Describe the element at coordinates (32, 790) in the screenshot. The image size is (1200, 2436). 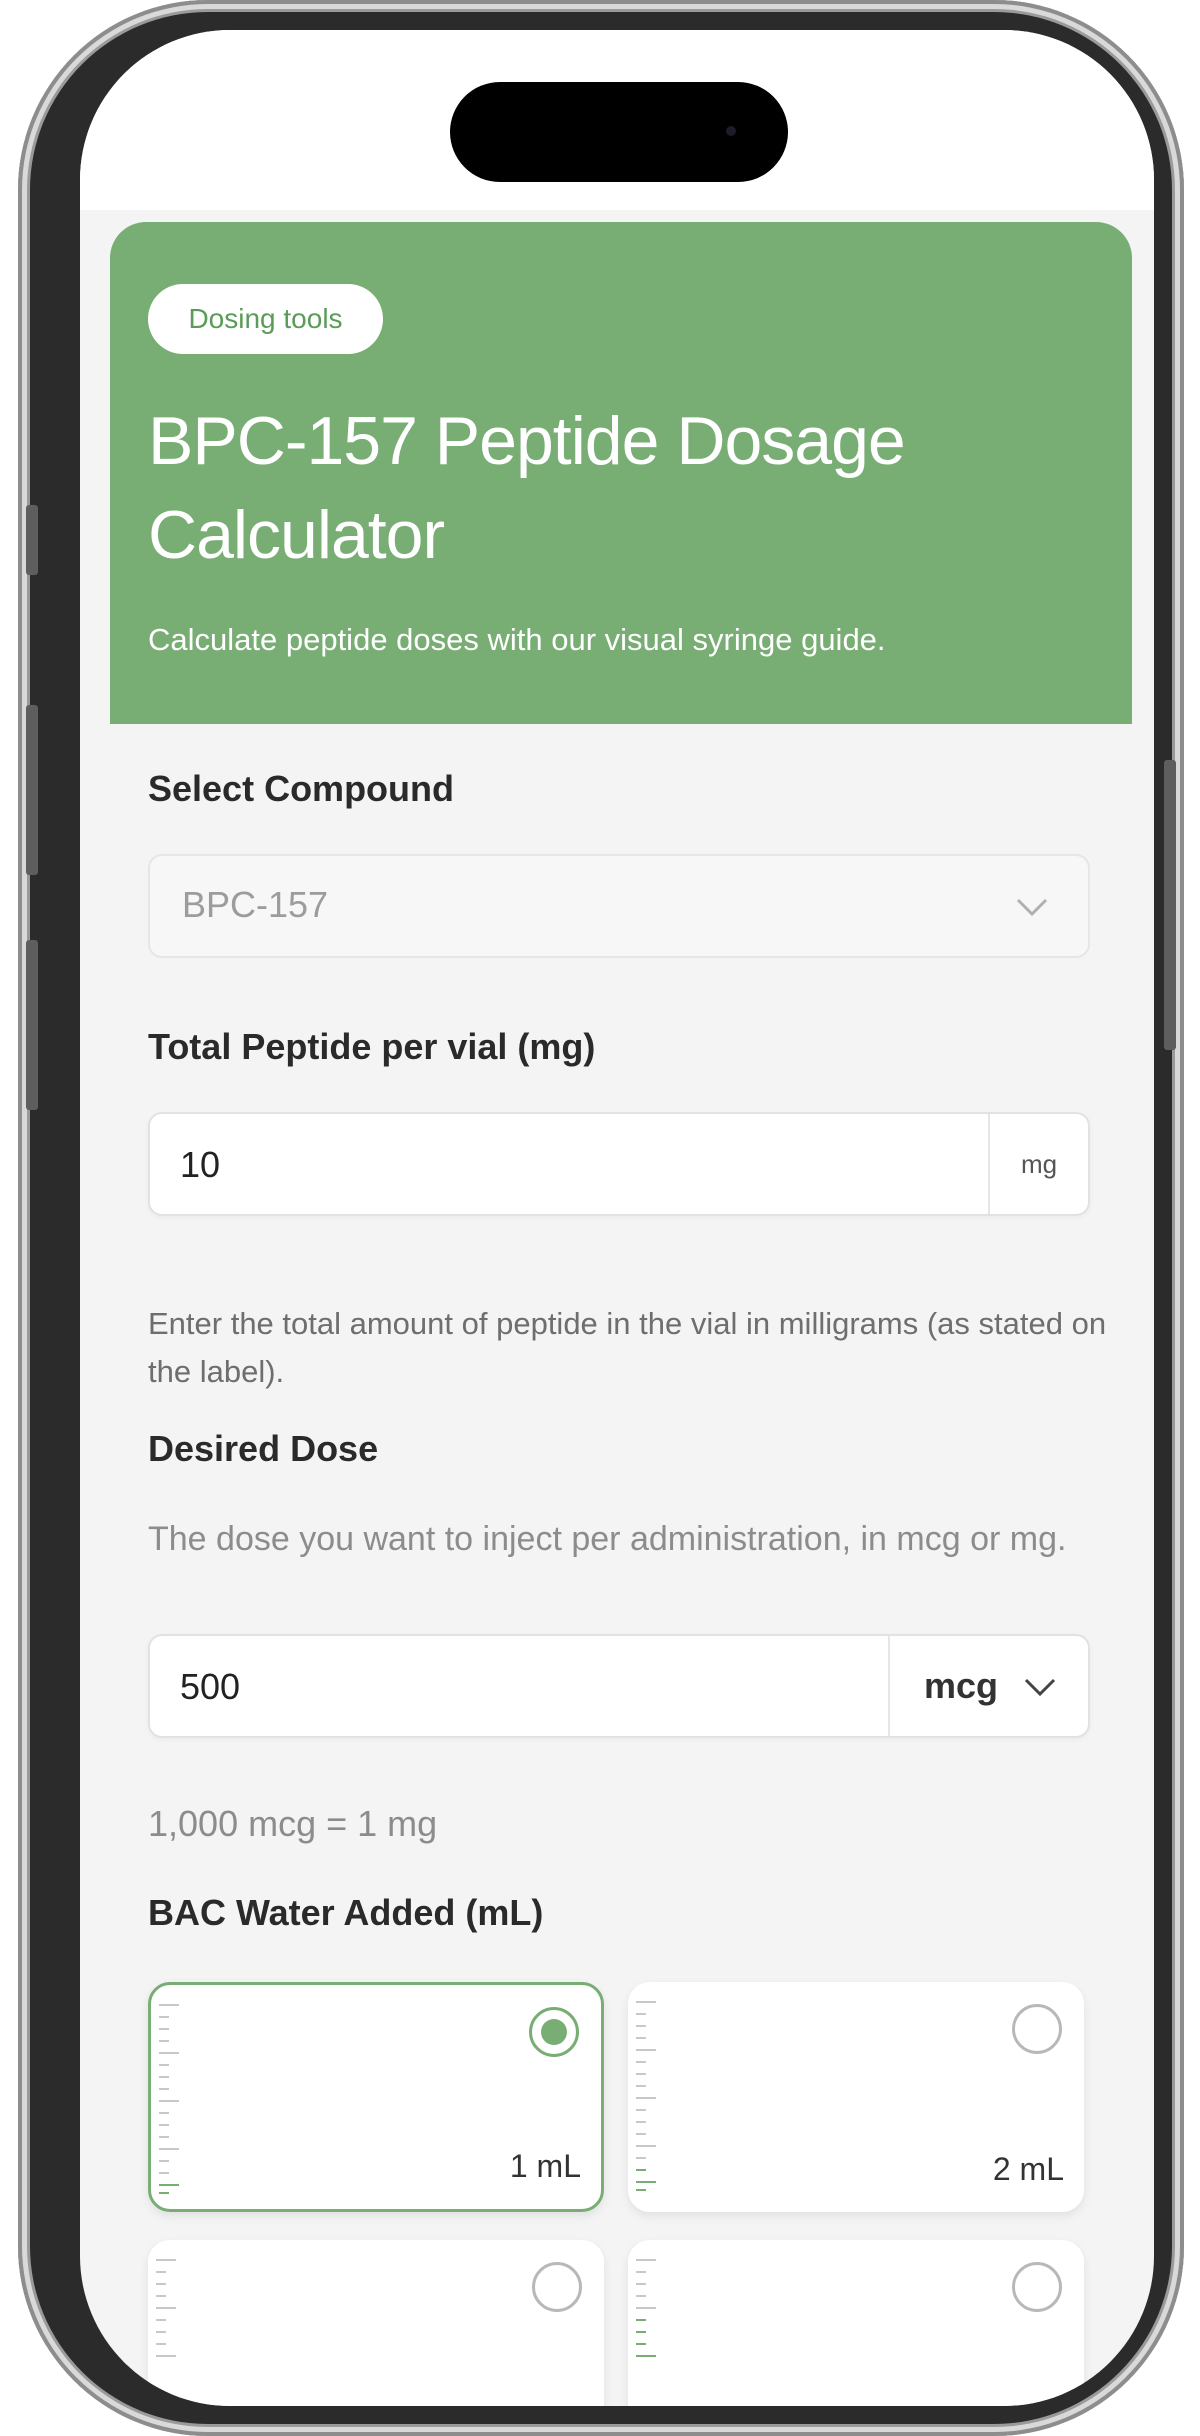
I see `volume-up-button` at that location.